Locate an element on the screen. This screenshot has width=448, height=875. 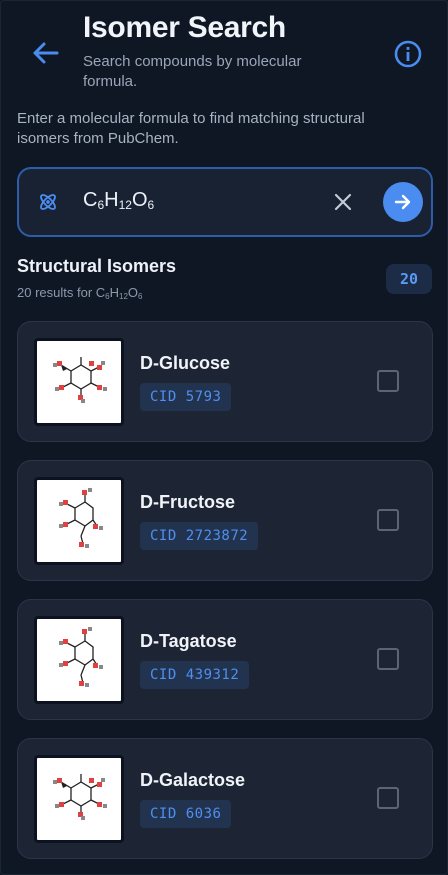
info-icon is located at coordinates (408, 54).